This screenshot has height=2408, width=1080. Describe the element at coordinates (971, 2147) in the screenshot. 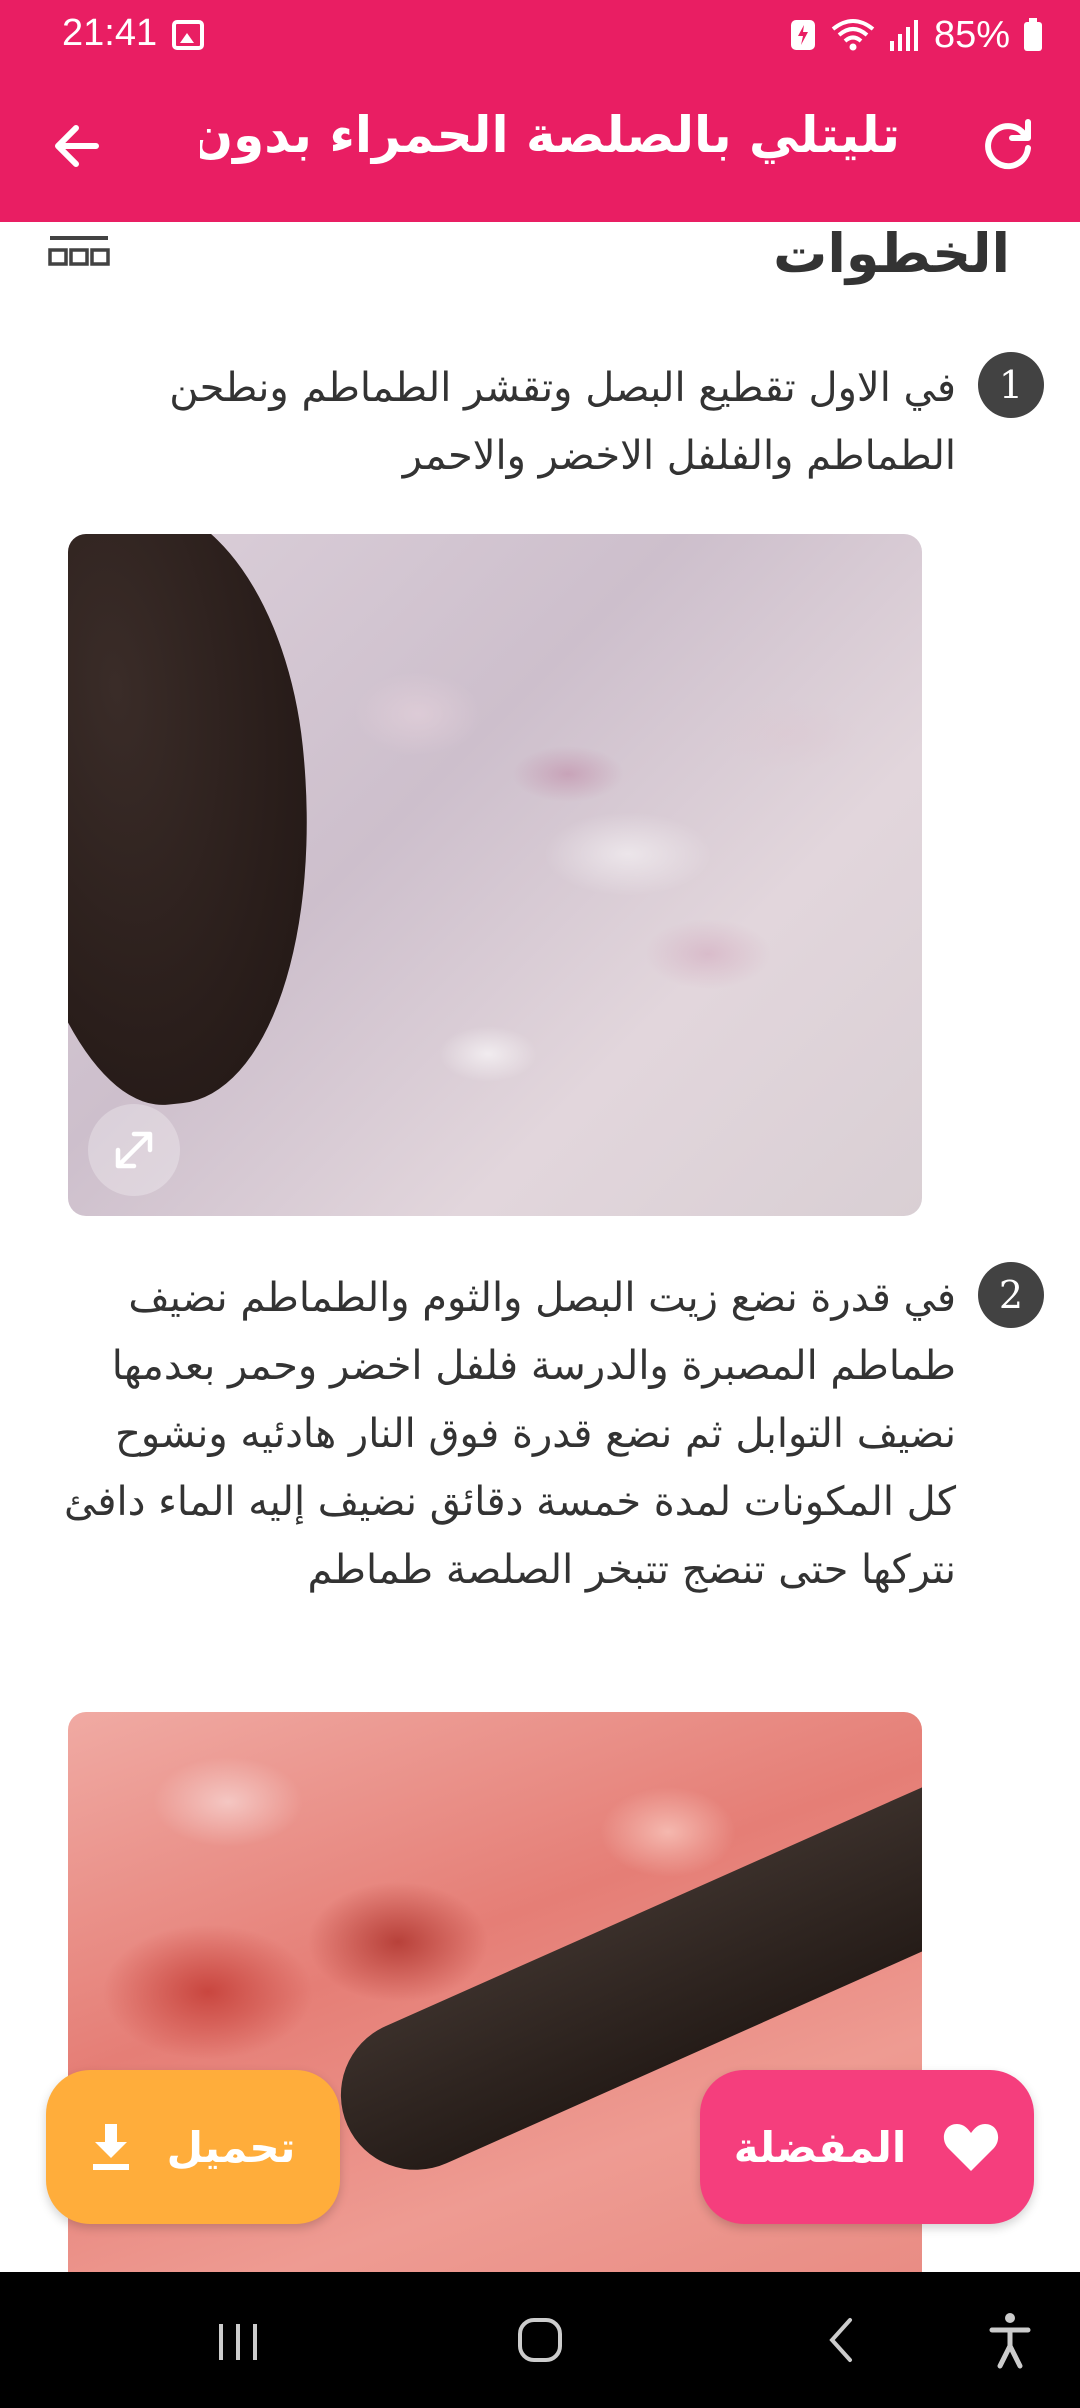

I see `heart-icon` at that location.